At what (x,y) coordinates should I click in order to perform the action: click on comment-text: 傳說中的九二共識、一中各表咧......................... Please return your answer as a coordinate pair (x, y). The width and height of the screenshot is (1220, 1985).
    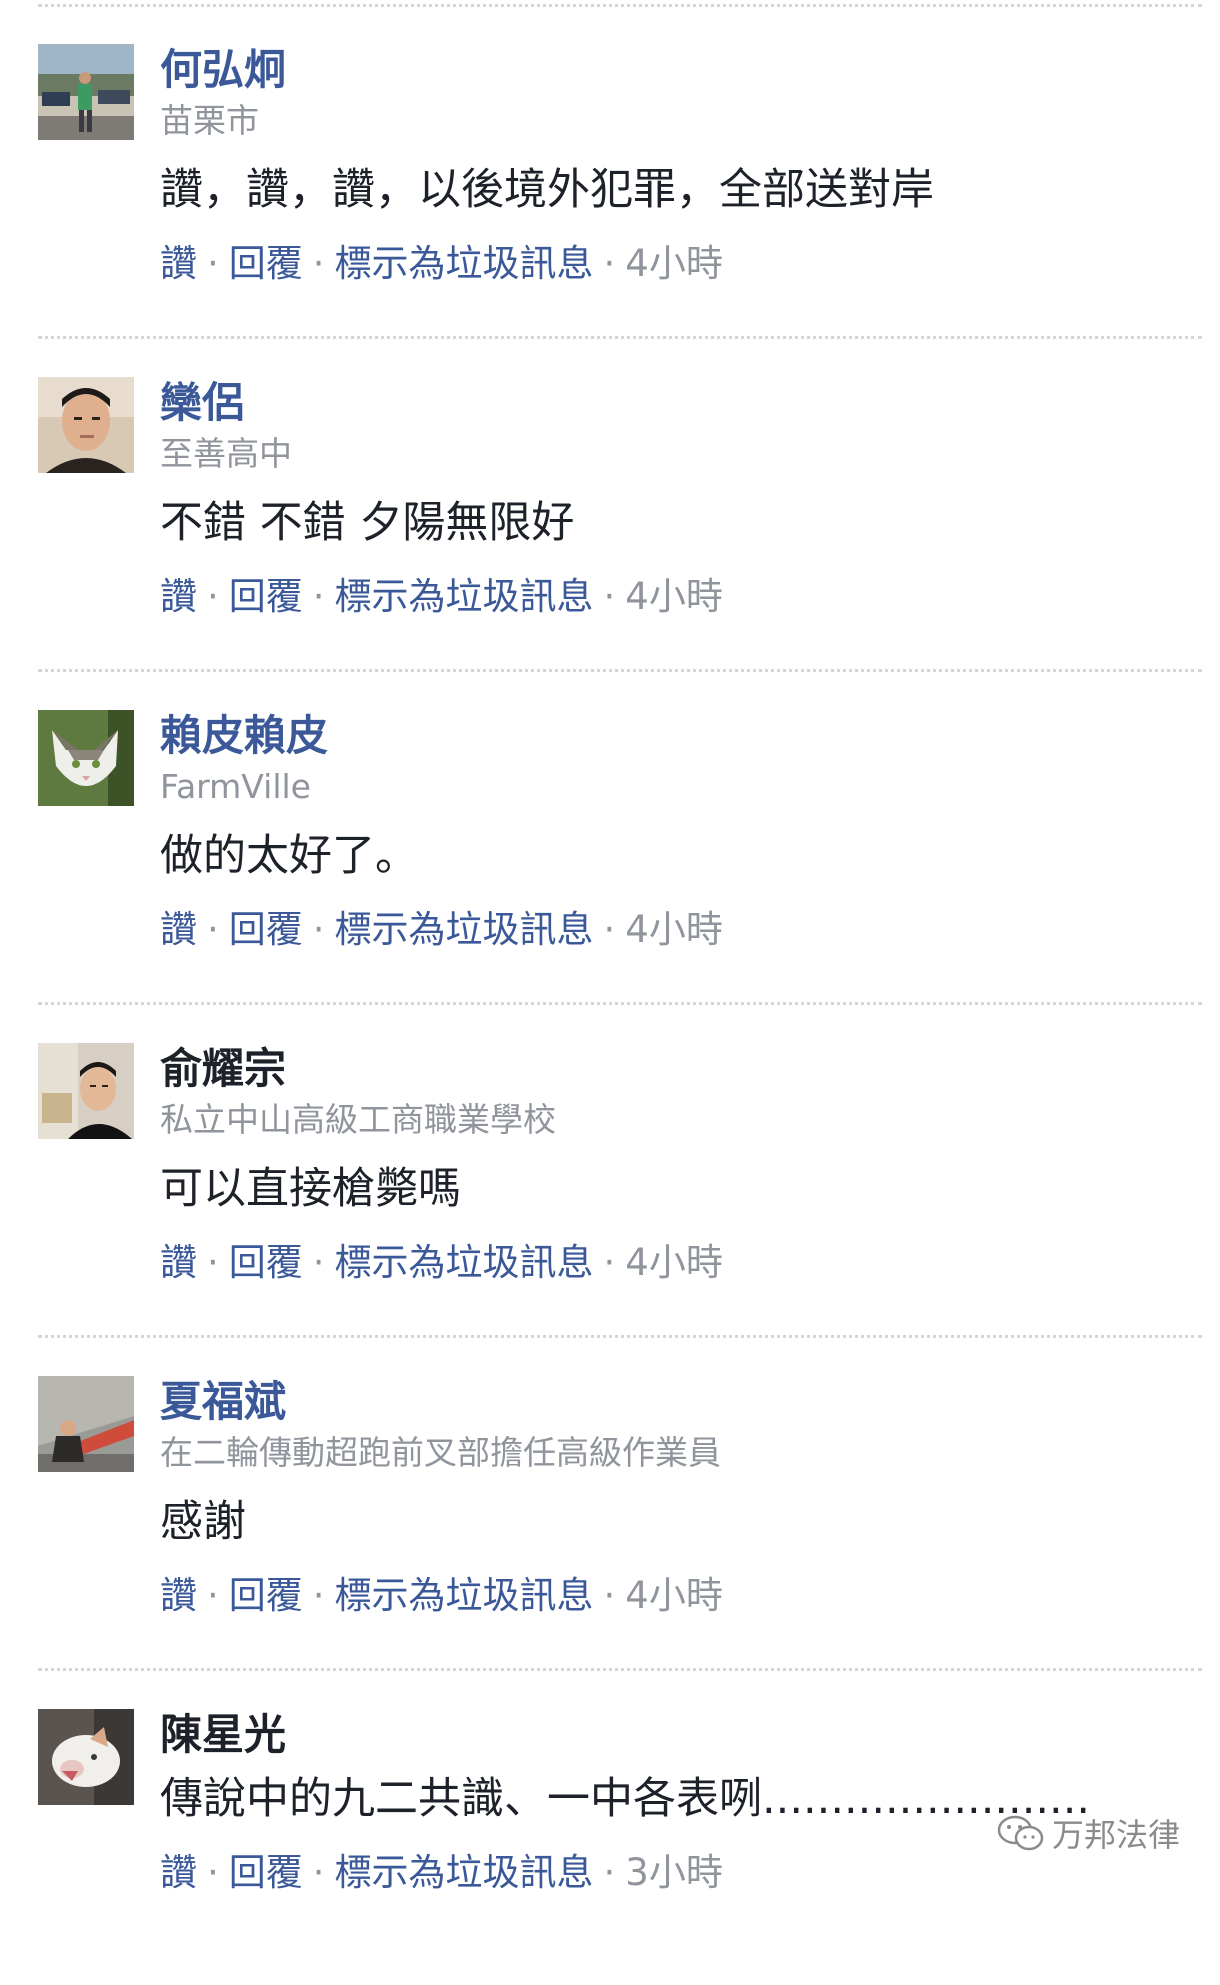
    Looking at the image, I should click on (625, 1799).